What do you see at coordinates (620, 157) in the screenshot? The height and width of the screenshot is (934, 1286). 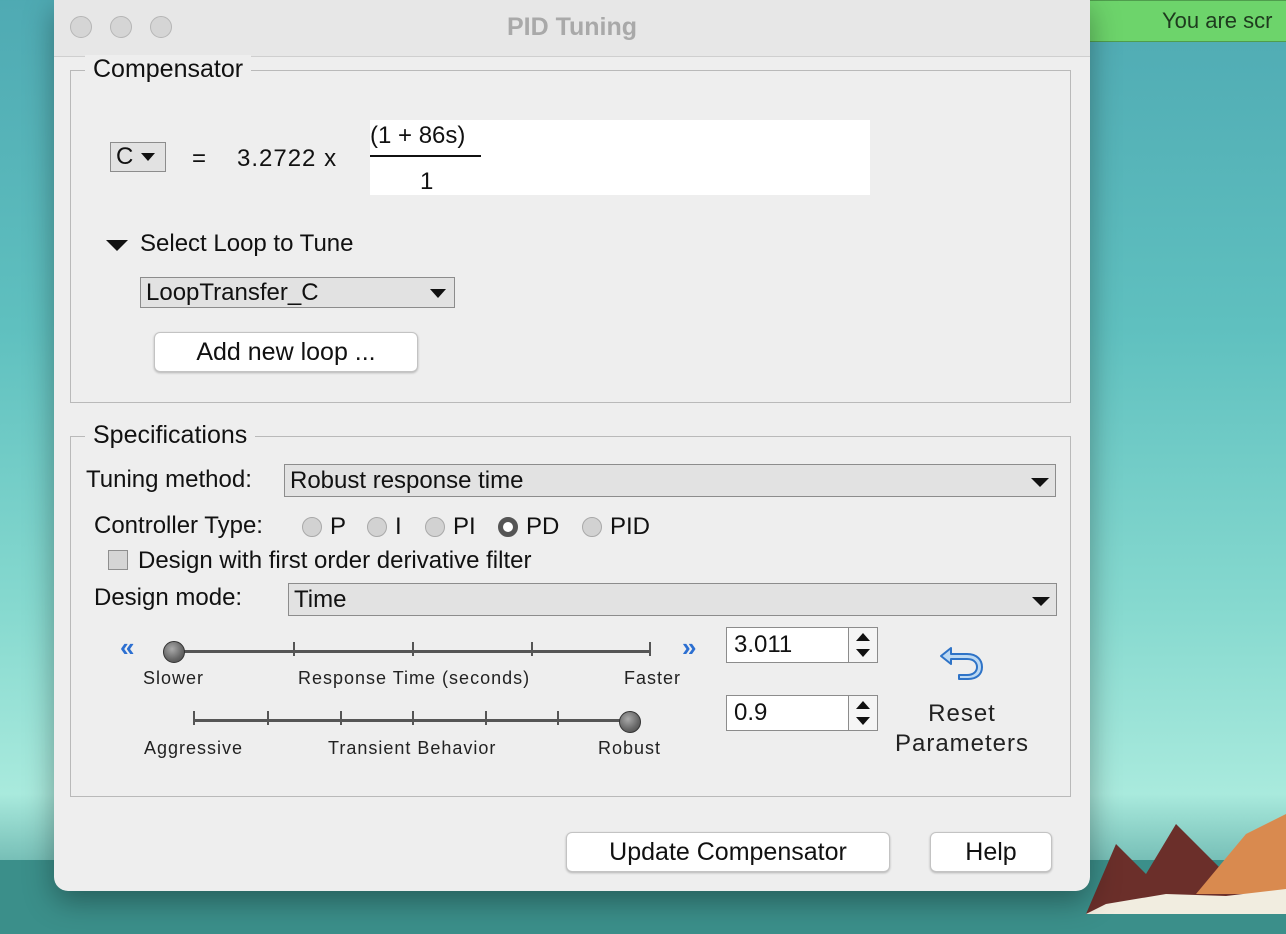 I see `transfer-function-display: (1 + 86s) 1` at bounding box center [620, 157].